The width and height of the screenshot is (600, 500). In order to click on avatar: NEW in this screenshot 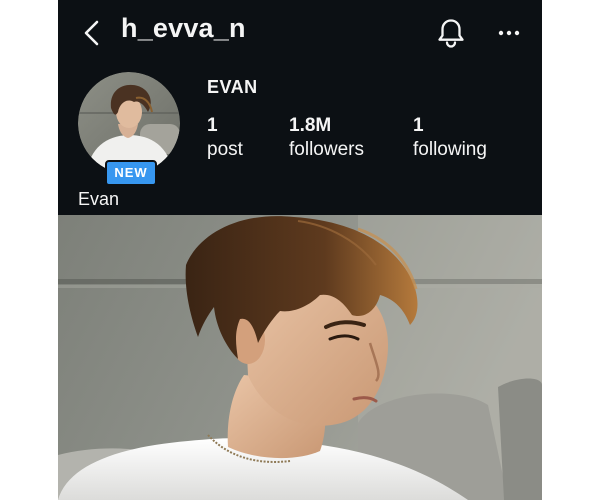, I will do `click(129, 129)`.